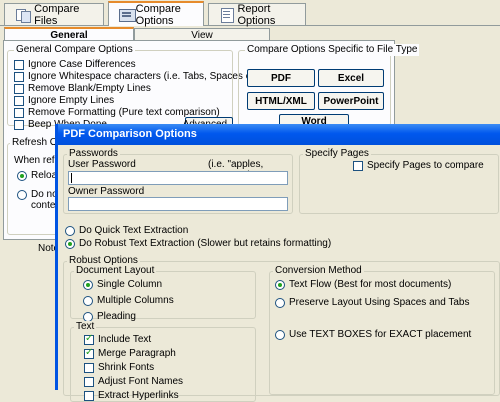 The height and width of the screenshot is (402, 500). I want to click on include-text-checkbox: Include Text, so click(117, 339).